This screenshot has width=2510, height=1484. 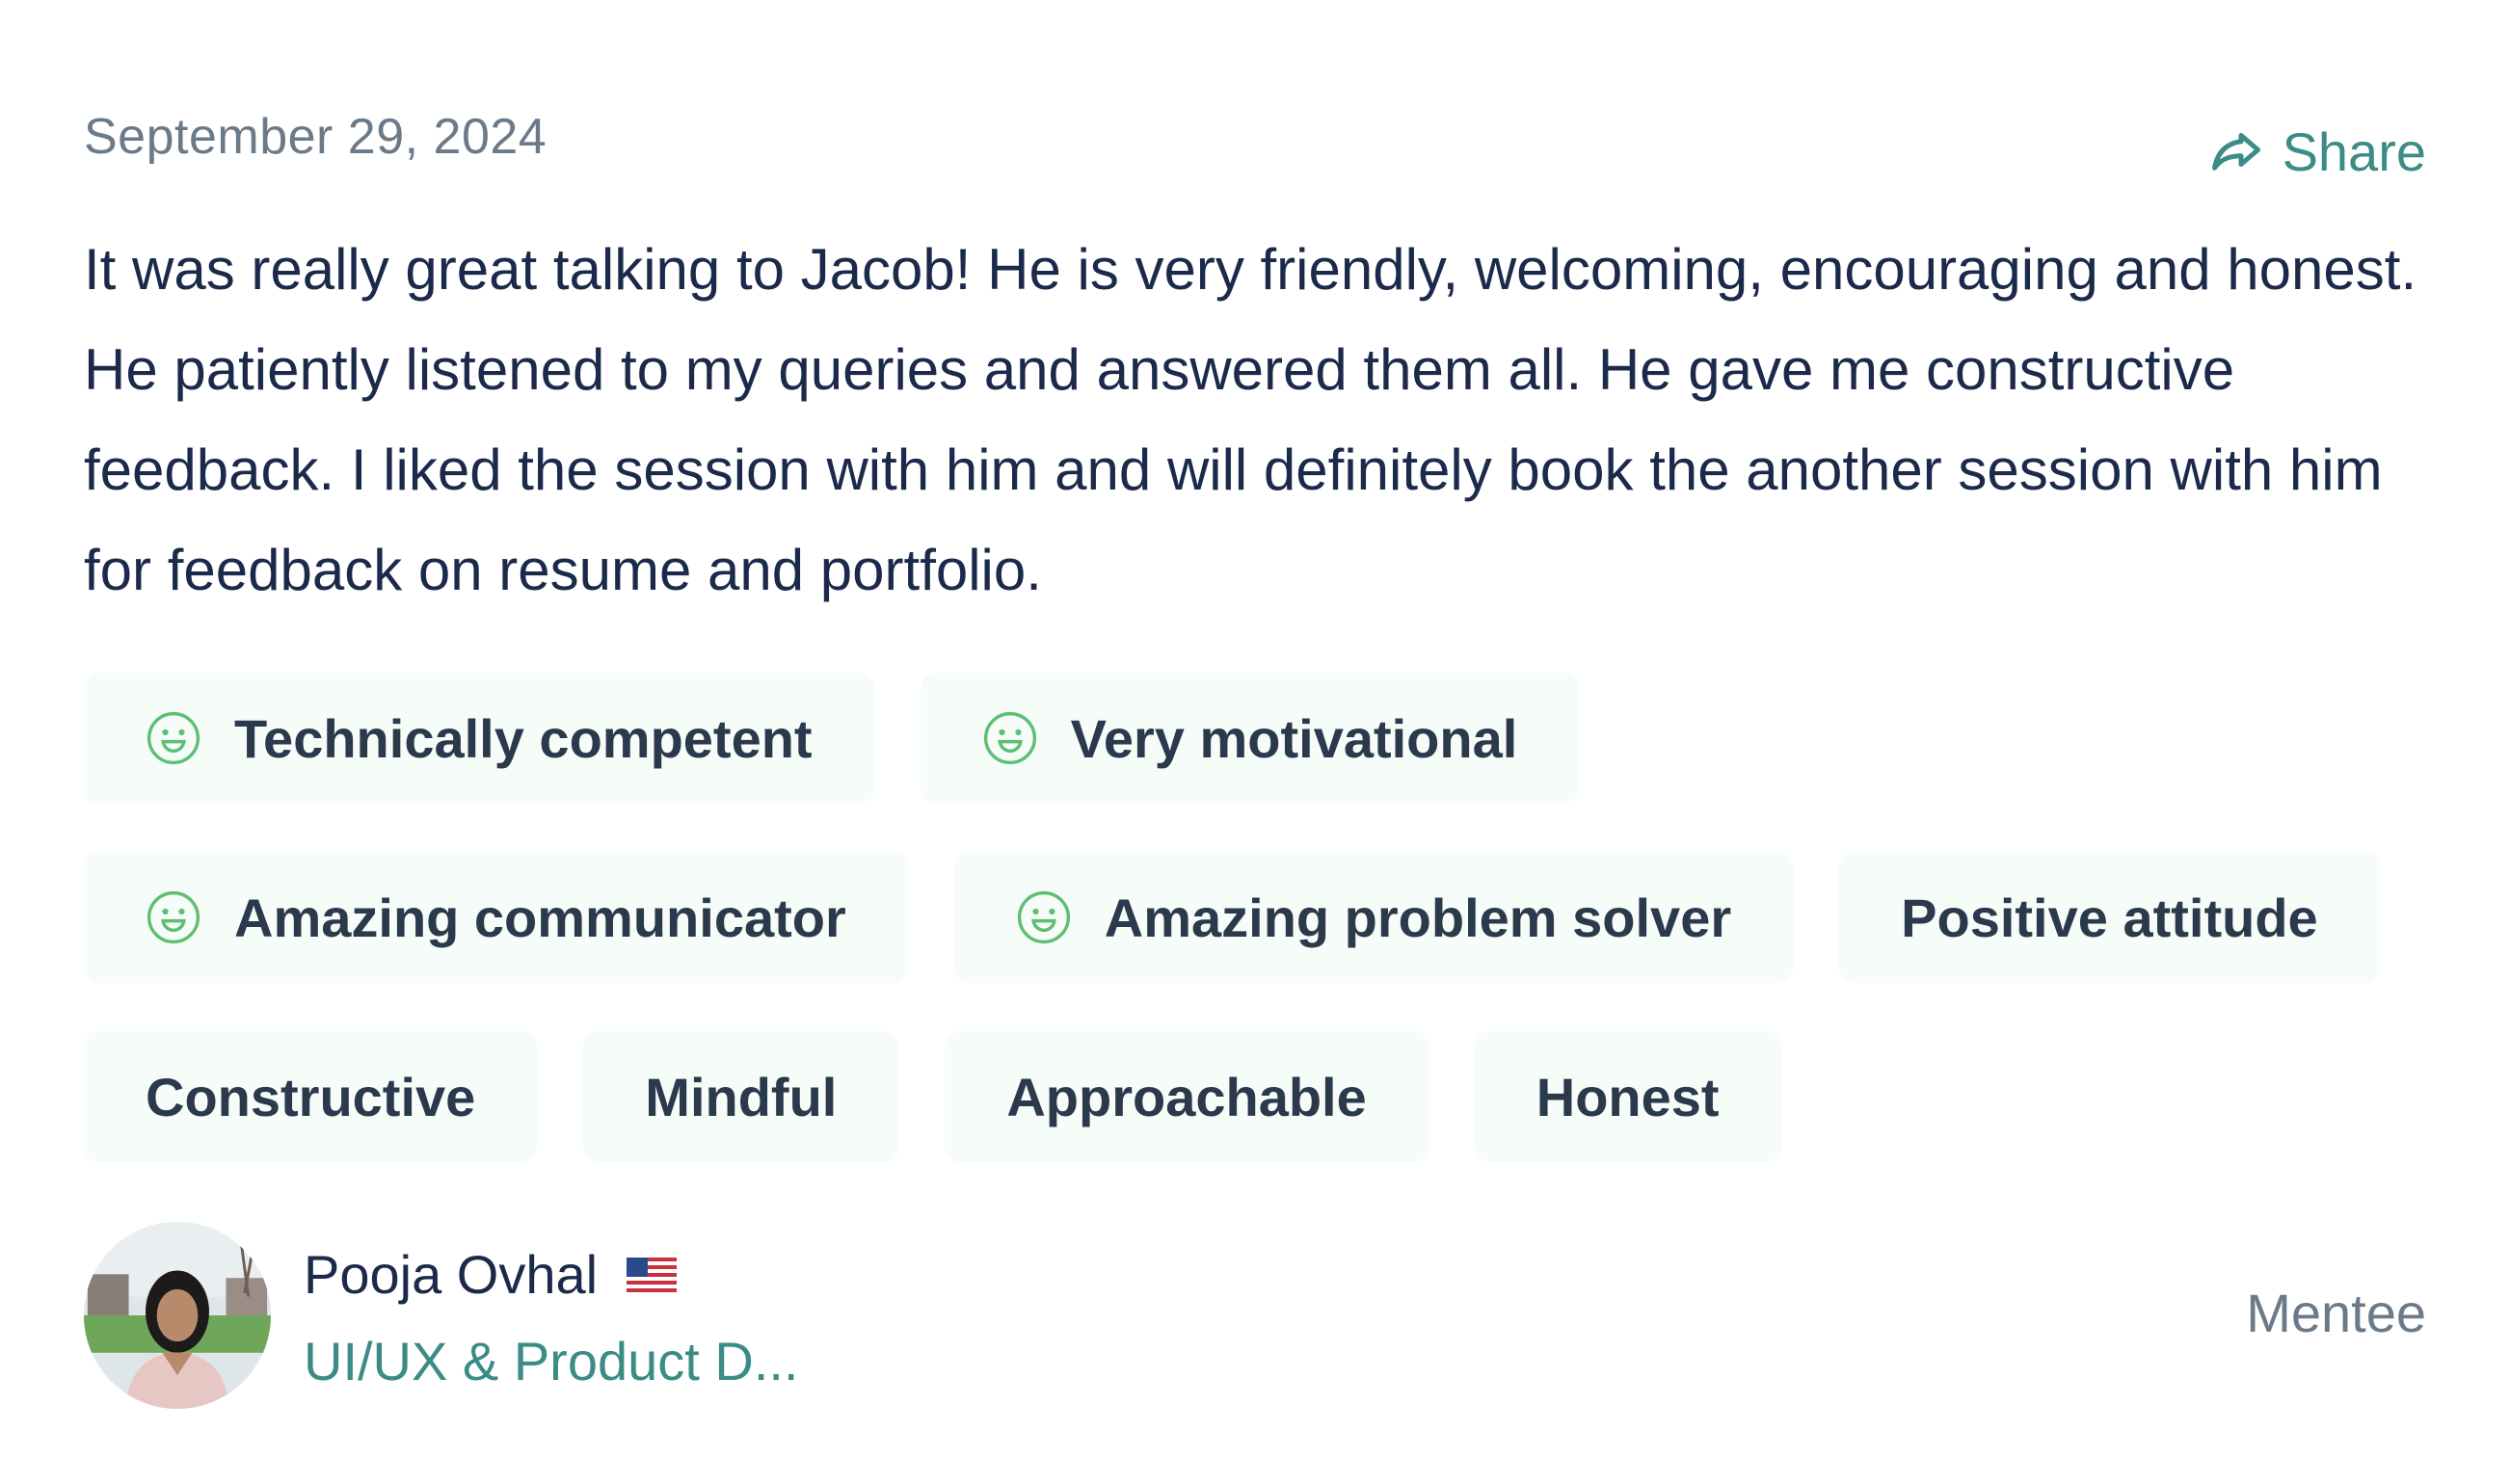 I want to click on avatar, so click(x=177, y=1315).